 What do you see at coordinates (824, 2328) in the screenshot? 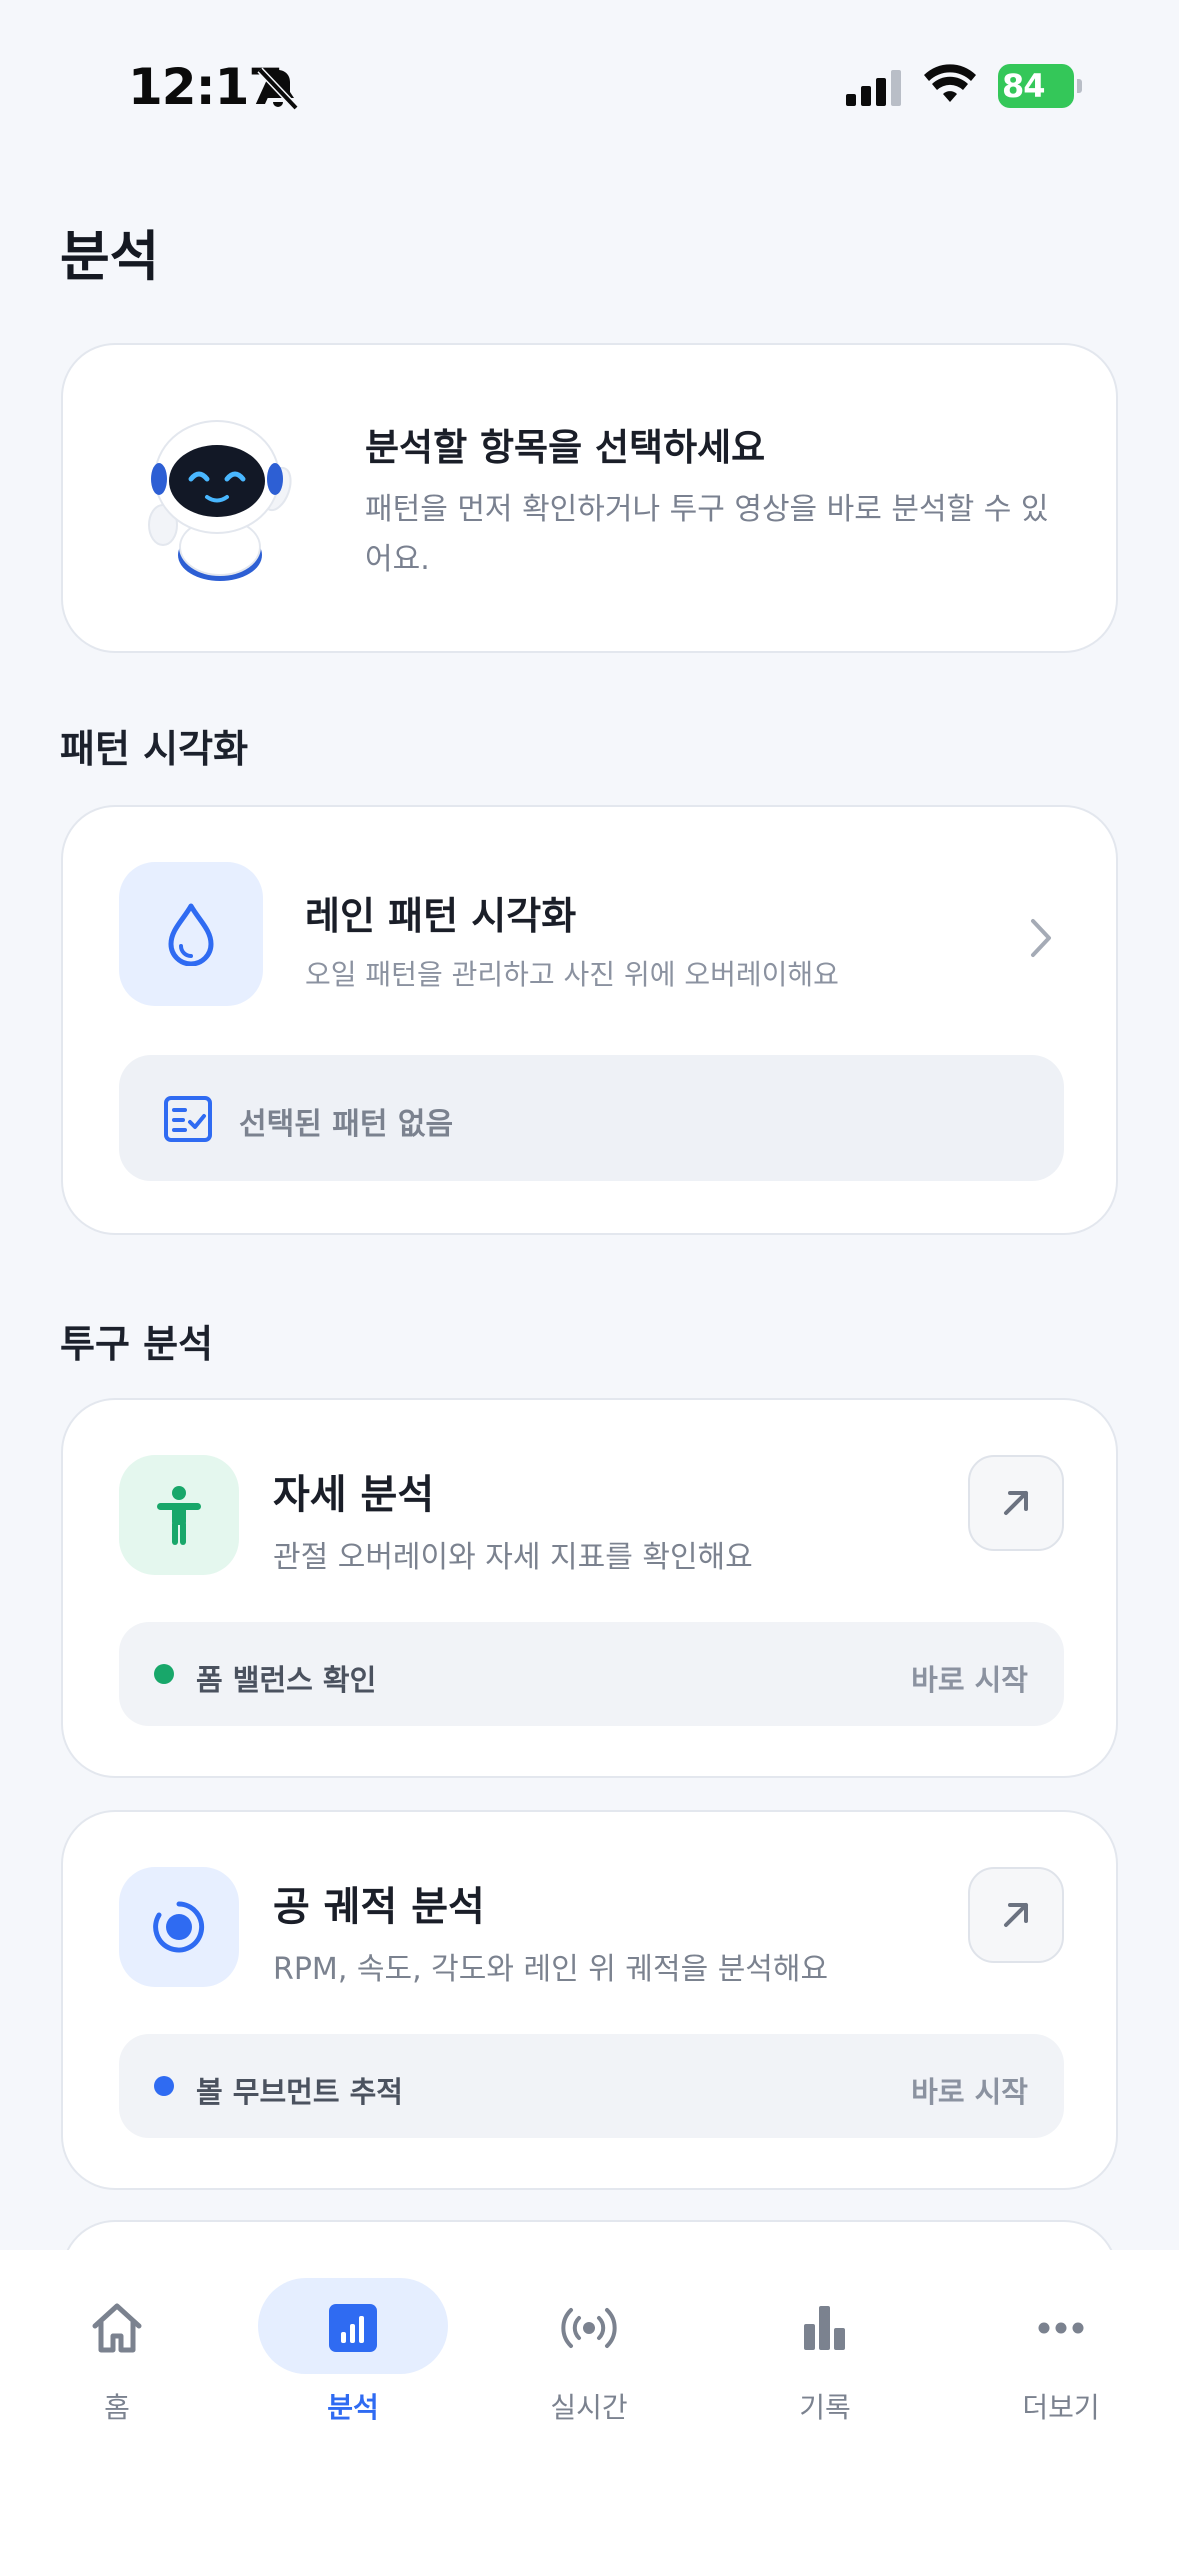
I see `bar-chart-icon` at bounding box center [824, 2328].